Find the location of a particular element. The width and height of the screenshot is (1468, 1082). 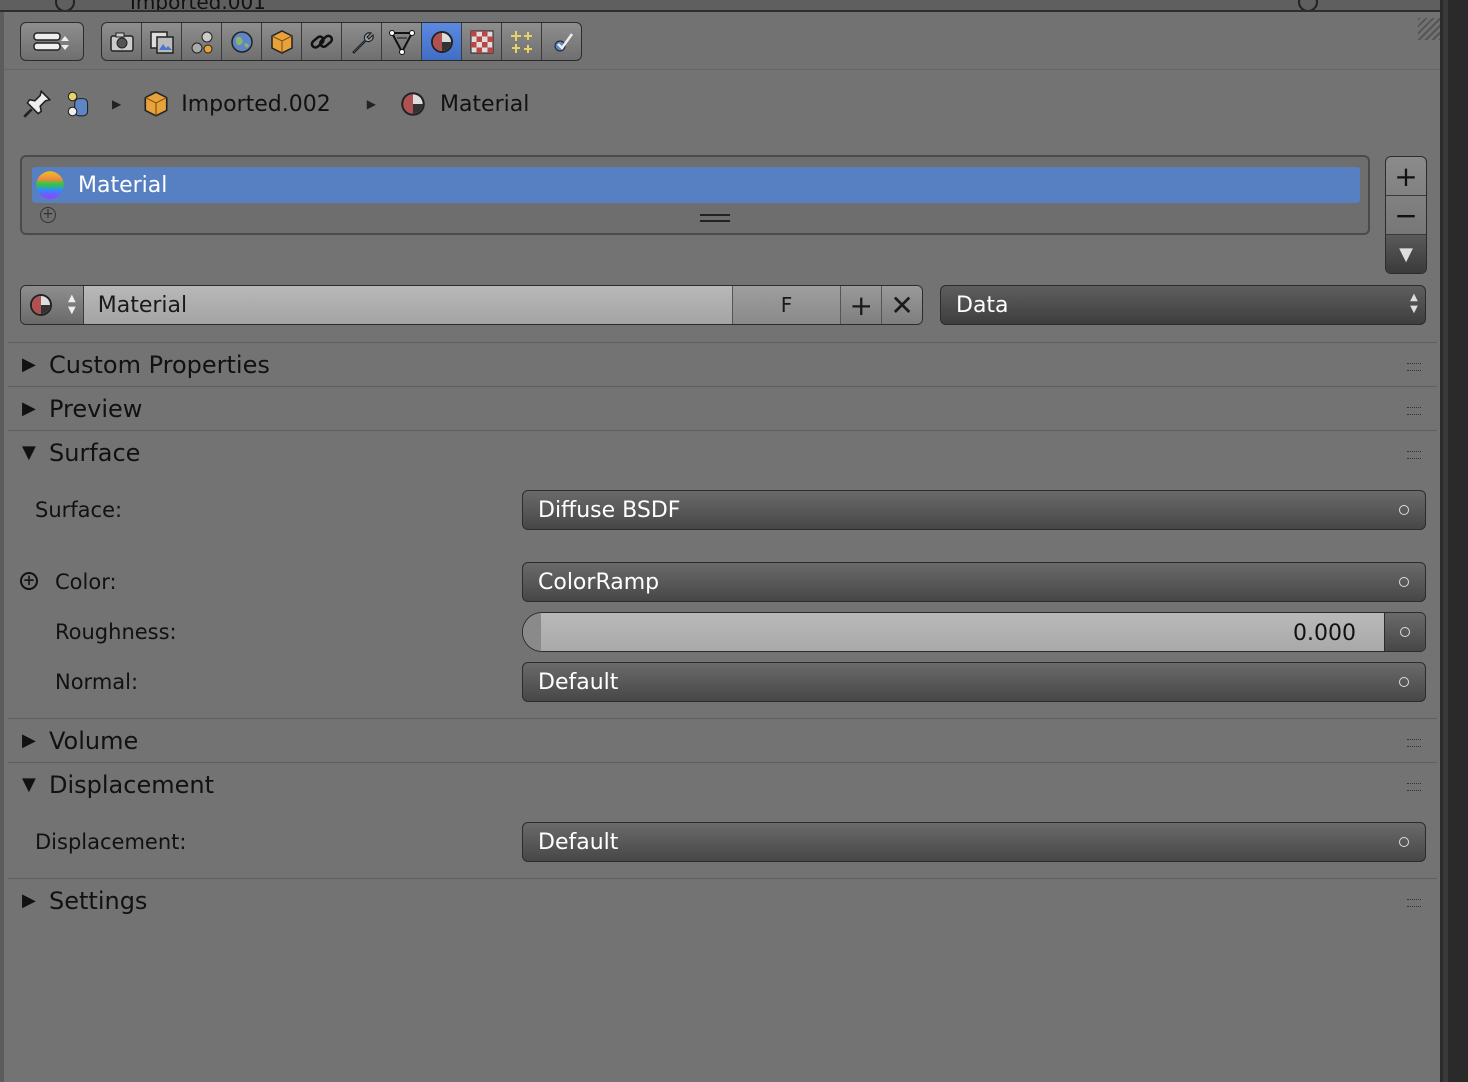

tab-particles is located at coordinates (522, 41).